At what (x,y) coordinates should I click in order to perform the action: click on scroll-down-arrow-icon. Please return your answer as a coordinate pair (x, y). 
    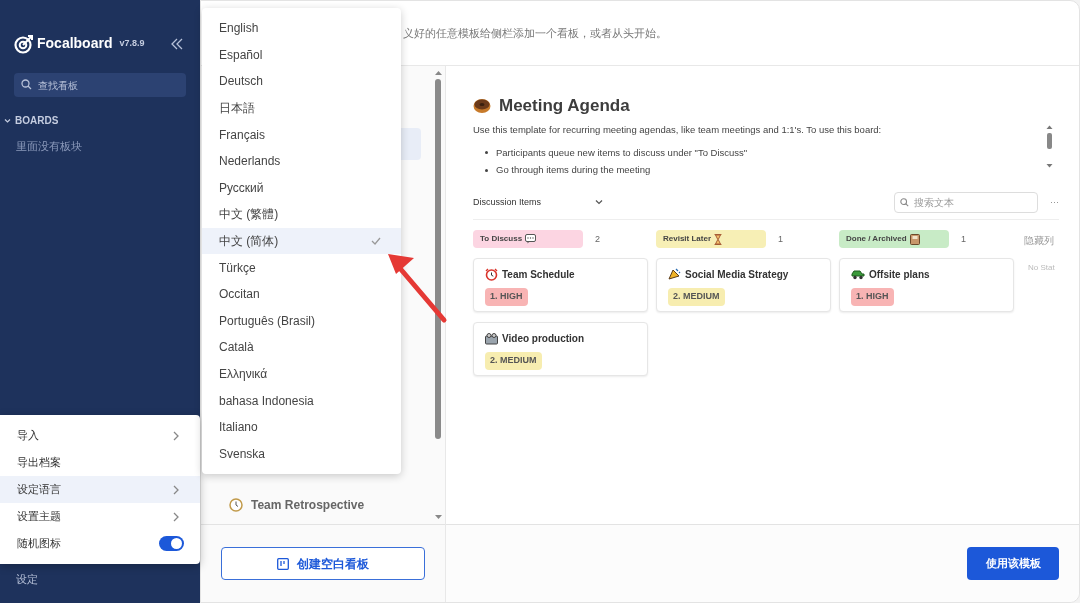
    Looking at the image, I should click on (438, 517).